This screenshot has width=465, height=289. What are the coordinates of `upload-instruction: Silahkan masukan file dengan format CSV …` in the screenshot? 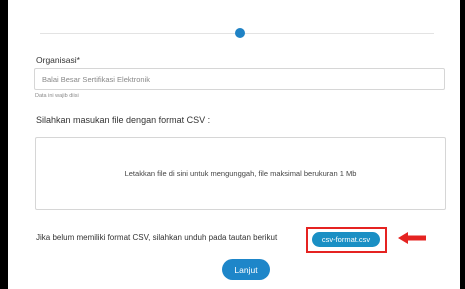 It's located at (123, 120).